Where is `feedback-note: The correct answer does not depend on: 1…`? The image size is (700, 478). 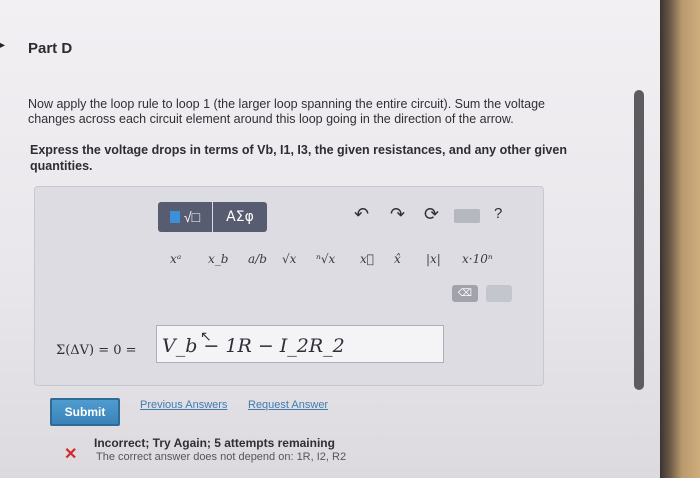 feedback-note: The correct answer does not depend on: 1… is located at coordinates (221, 457).